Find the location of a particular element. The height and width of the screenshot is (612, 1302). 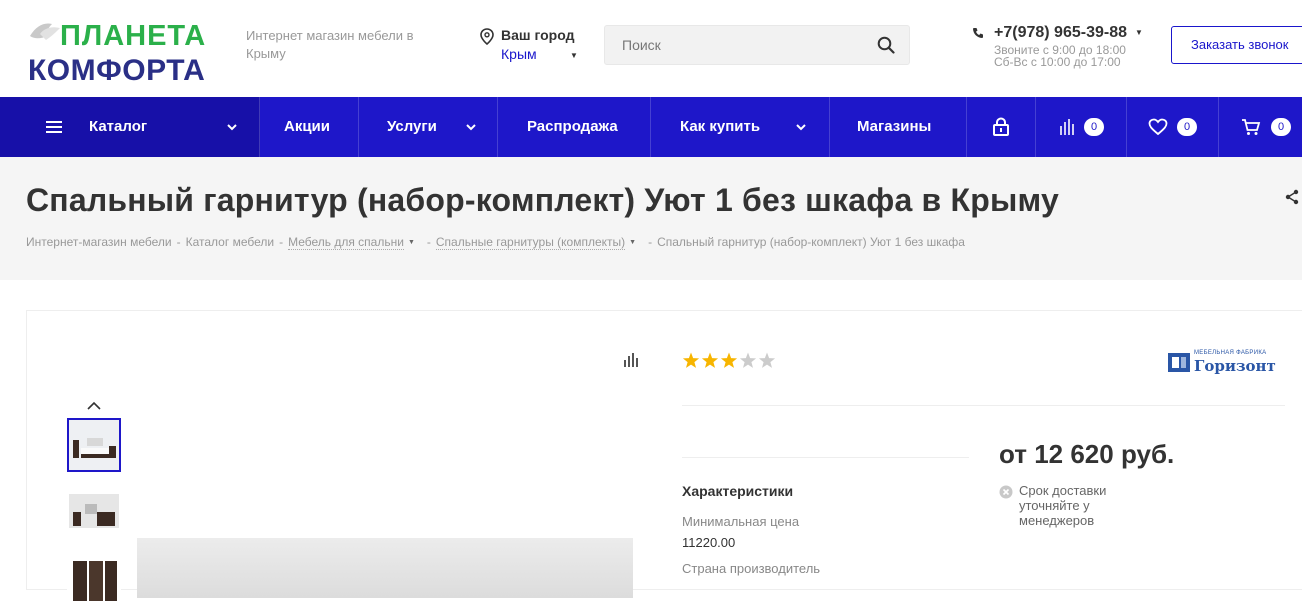

nav-cart: 0 is located at coordinates (1260, 127).